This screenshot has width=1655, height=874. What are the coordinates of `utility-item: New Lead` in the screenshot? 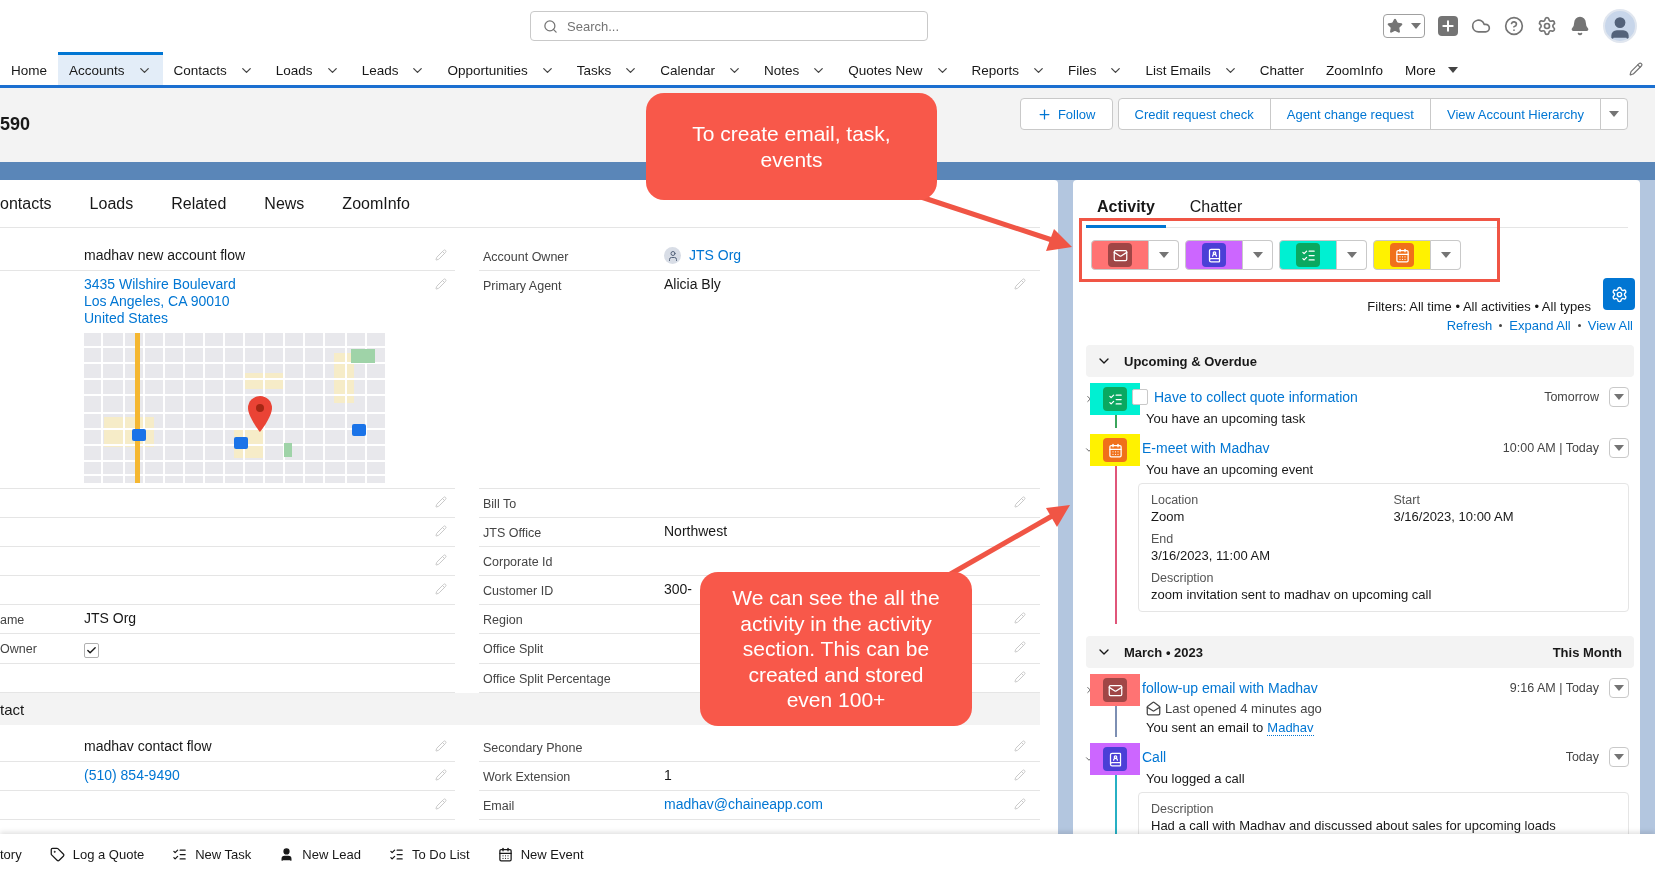 It's located at (320, 854).